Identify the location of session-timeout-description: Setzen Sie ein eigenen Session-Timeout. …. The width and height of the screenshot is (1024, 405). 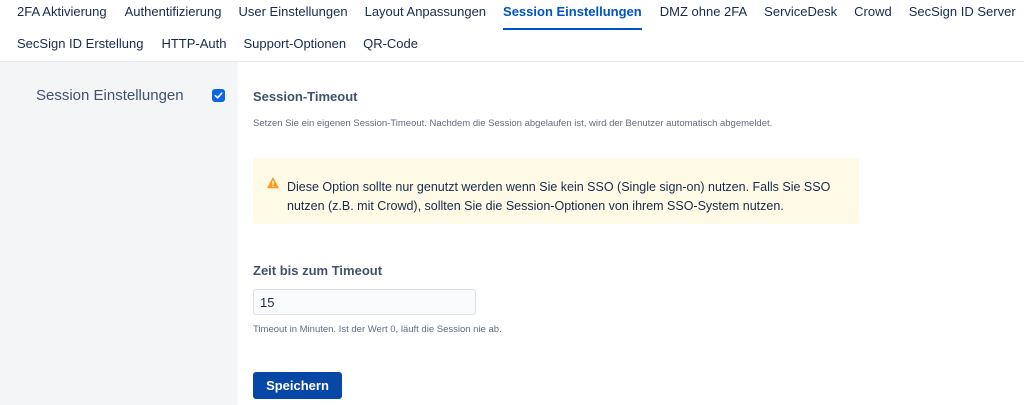
(513, 123).